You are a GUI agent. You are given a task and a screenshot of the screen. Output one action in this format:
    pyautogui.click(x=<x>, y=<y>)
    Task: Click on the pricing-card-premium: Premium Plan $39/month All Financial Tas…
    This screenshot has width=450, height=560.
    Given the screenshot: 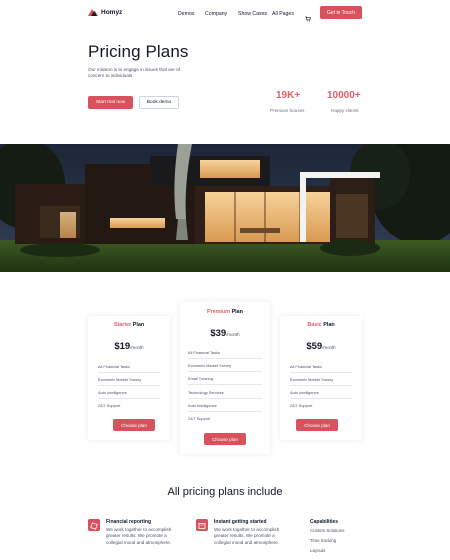 What is the action you would take?
    pyautogui.click(x=225, y=378)
    